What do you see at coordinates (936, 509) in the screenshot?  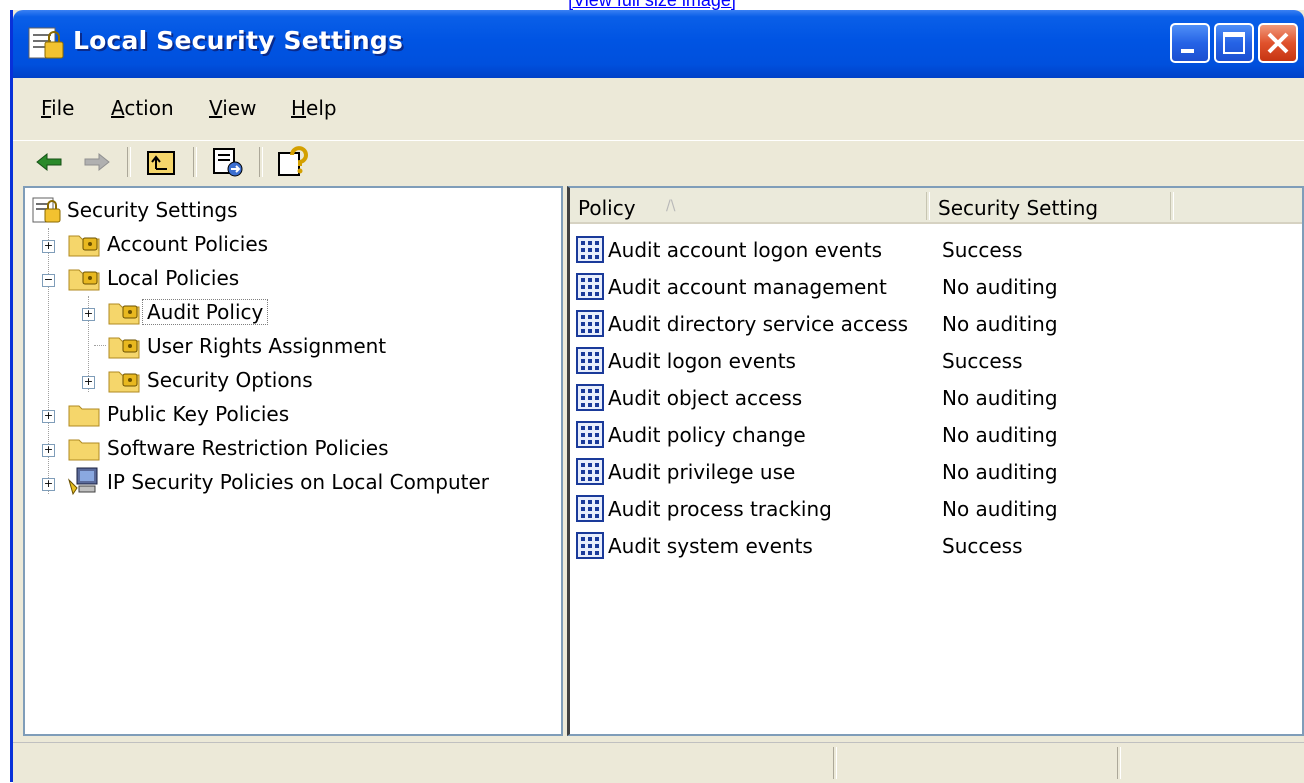 I see `policy-list-item: Audit process tracking No auditing` at bounding box center [936, 509].